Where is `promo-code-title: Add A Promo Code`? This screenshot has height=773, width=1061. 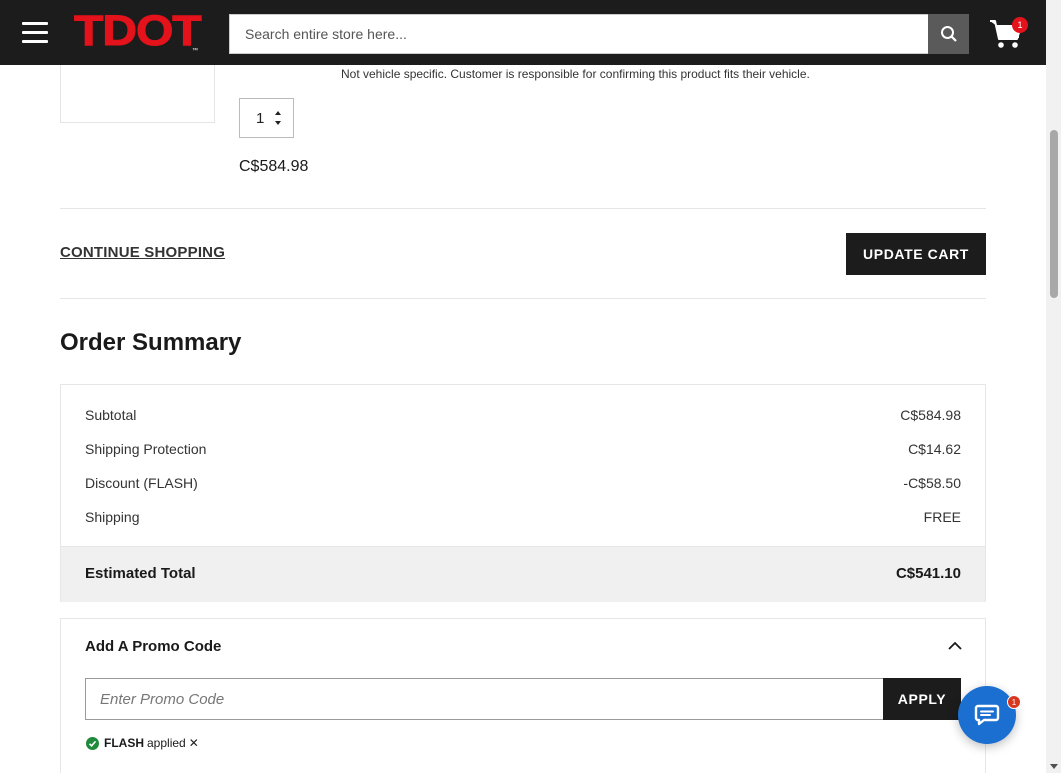
promo-code-title: Add A Promo Code is located at coordinates (153, 646).